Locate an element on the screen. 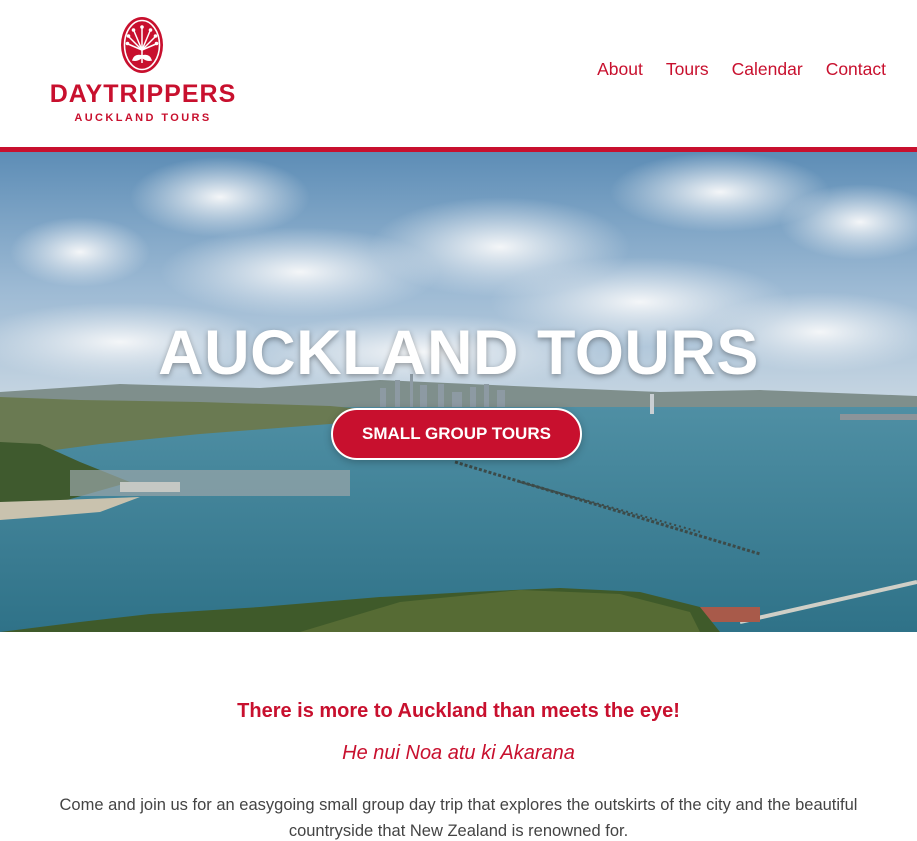 The width and height of the screenshot is (917, 841). maori-phrase: He nui Noa atu ki Akarana is located at coordinates (458, 753).